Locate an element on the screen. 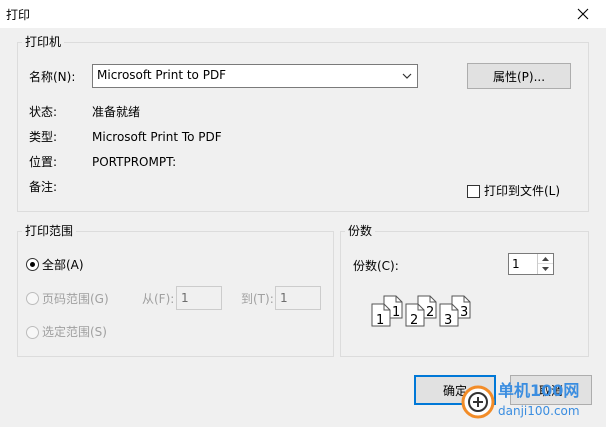 The width and height of the screenshot is (606, 427). range-selection-radio is located at coordinates (32, 332).